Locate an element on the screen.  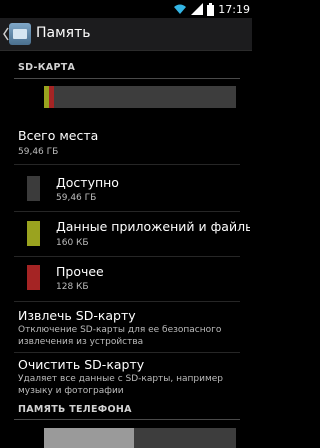
sd-usage-segment-other is located at coordinates (51, 97).